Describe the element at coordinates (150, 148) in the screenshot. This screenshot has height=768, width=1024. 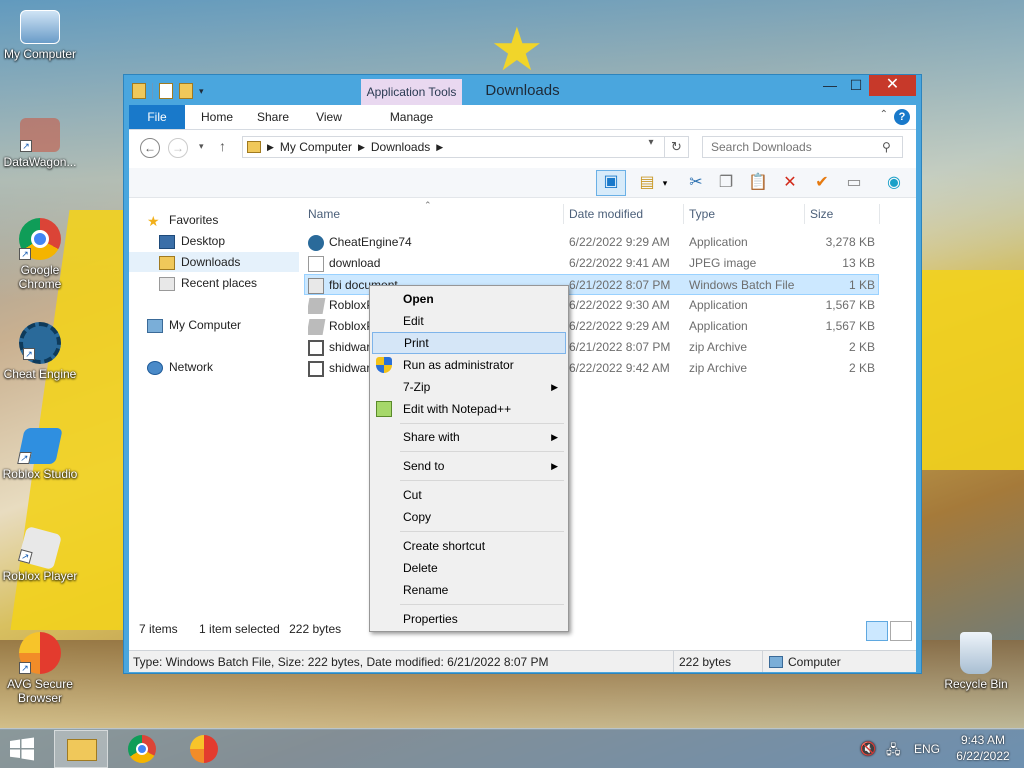
I see `back-button: ←` at that location.